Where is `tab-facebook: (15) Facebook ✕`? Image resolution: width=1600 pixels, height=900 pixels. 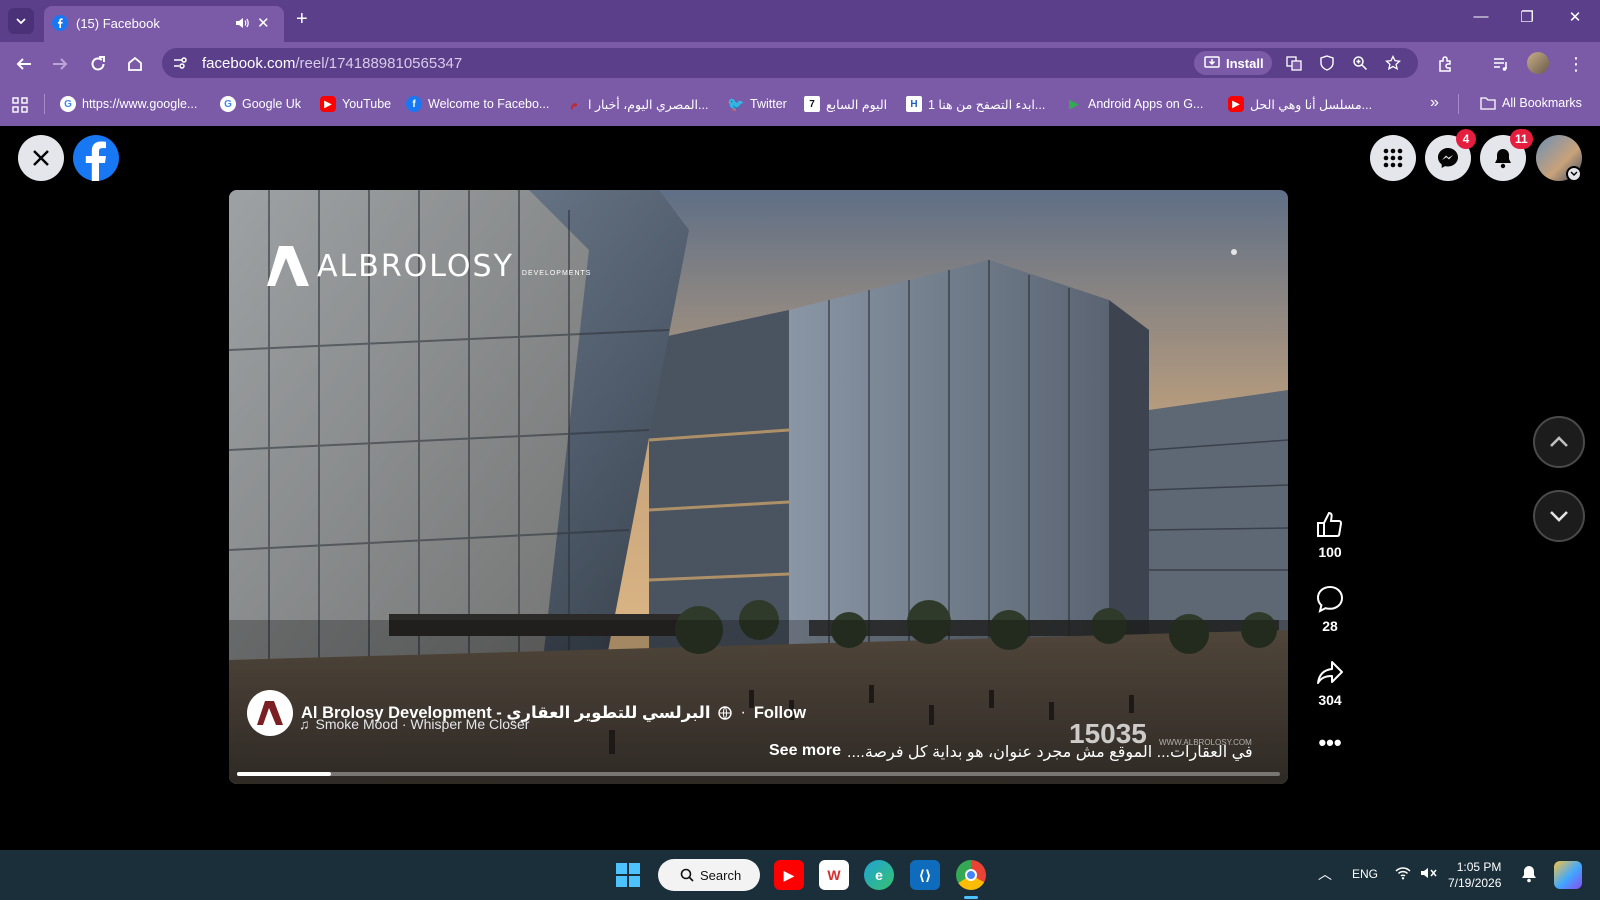
tab-facebook: (15) Facebook ✕ is located at coordinates (164, 24).